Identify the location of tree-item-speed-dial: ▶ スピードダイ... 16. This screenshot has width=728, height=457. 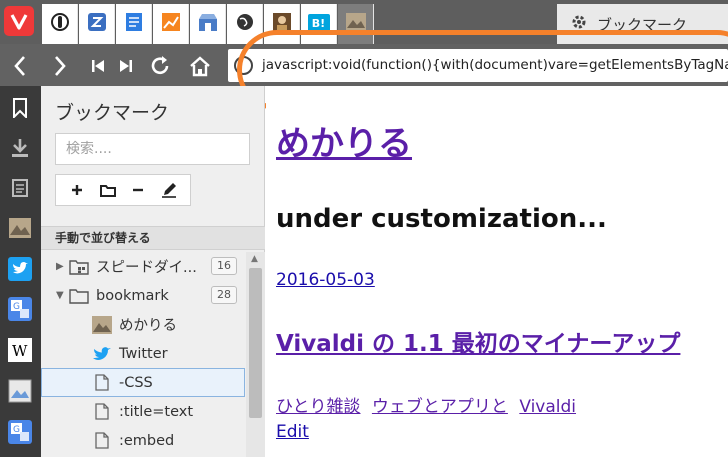
(143, 266).